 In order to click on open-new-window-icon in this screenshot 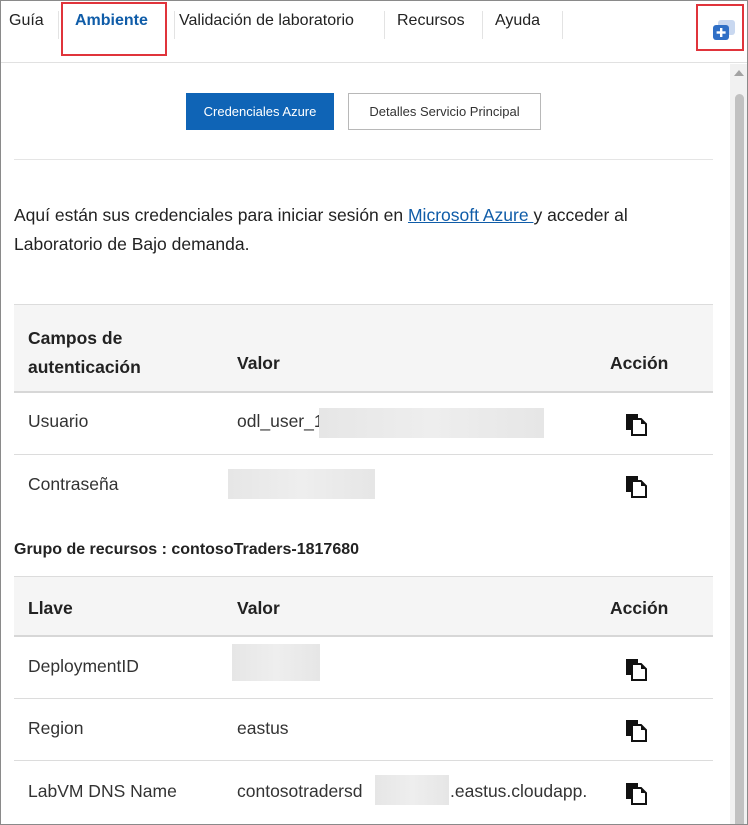, I will do `click(724, 30)`.